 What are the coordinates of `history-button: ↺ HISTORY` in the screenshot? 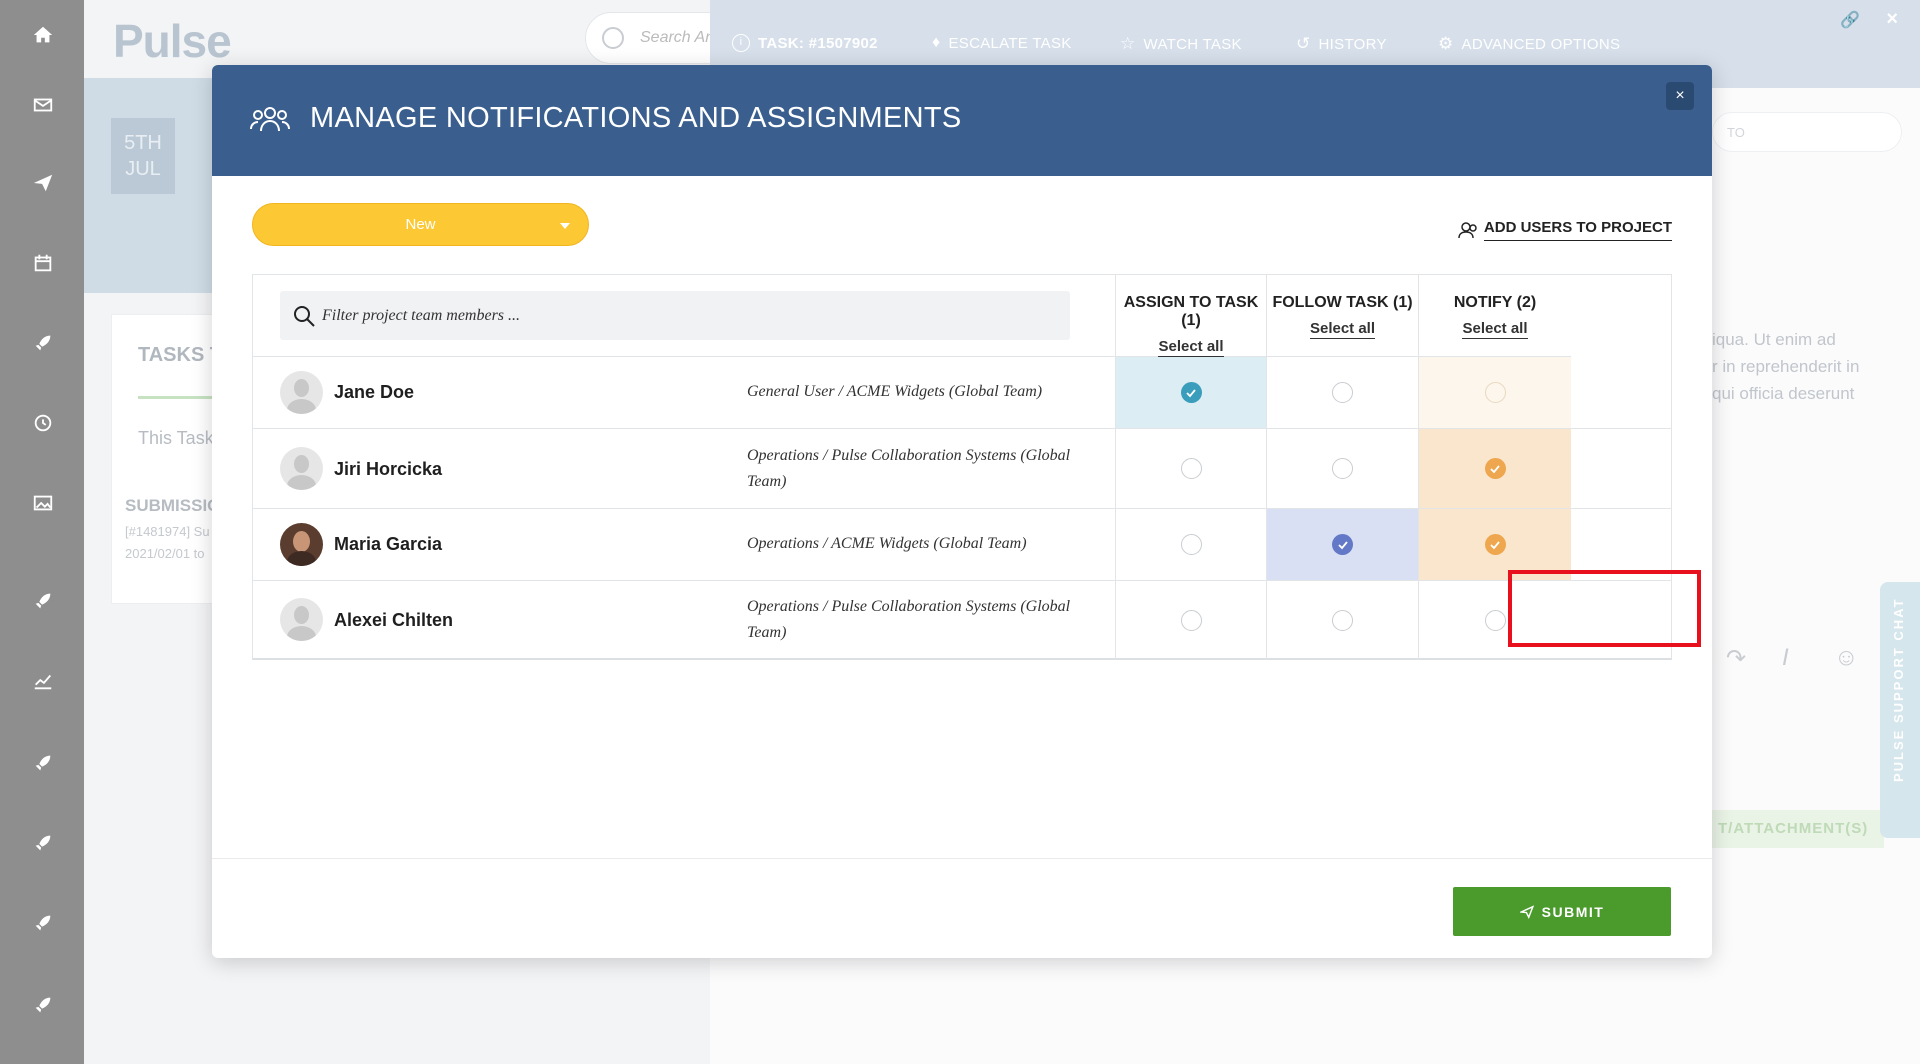 It's located at (1341, 44).